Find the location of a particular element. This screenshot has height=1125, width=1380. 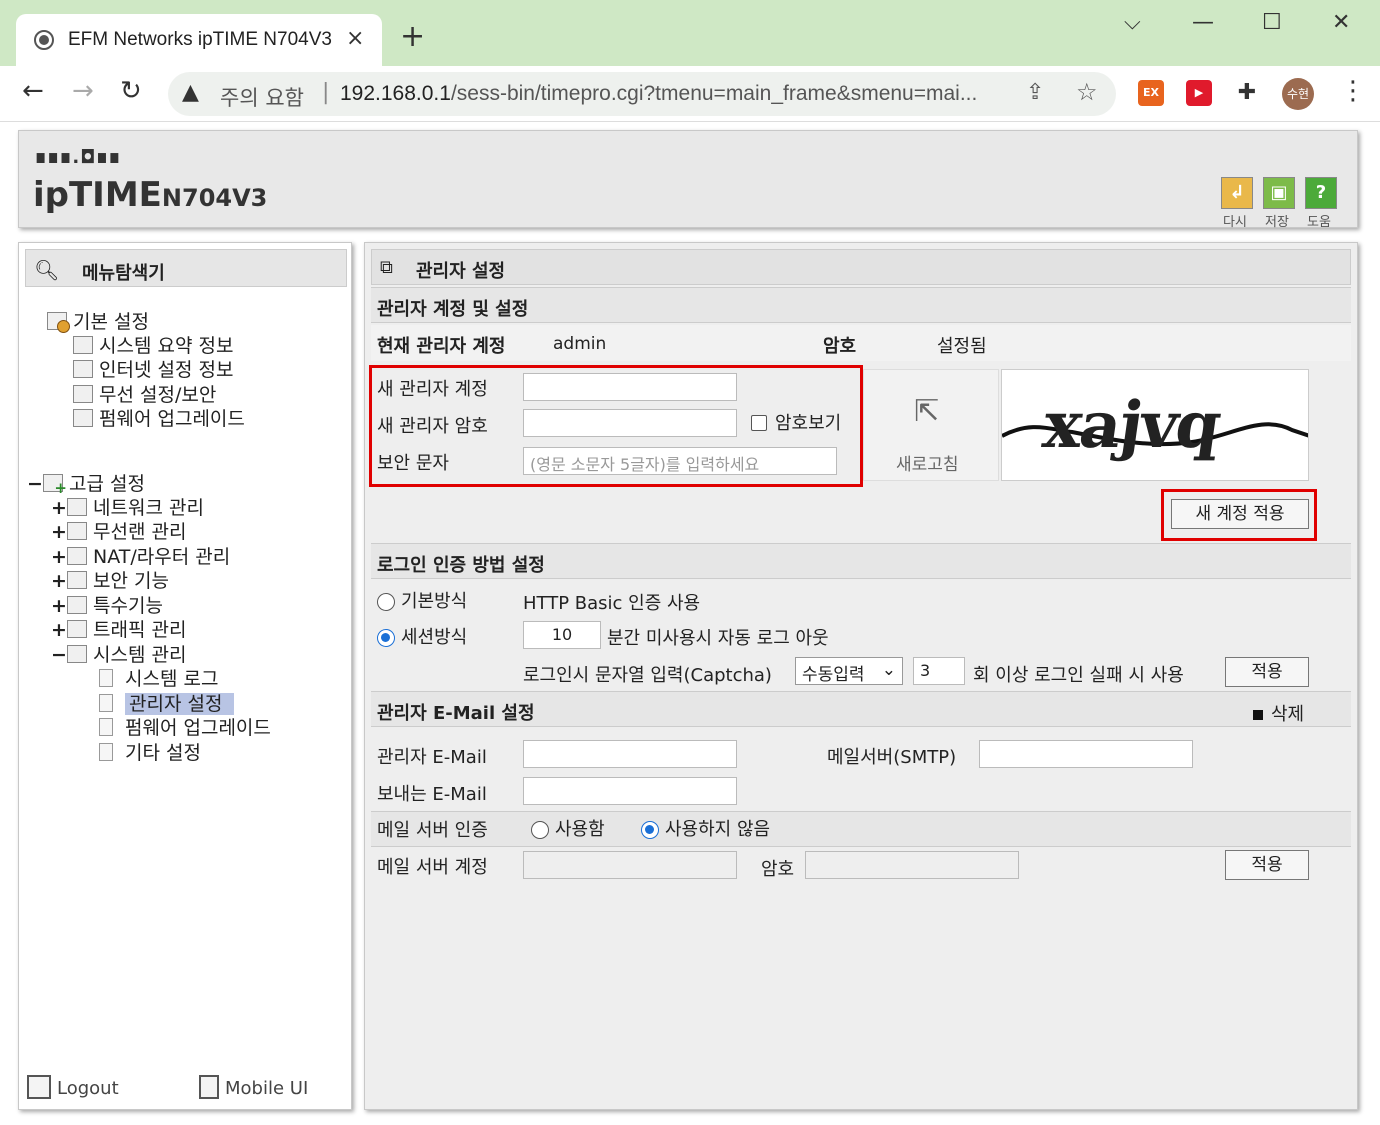

email-section-header is located at coordinates (861, 829).